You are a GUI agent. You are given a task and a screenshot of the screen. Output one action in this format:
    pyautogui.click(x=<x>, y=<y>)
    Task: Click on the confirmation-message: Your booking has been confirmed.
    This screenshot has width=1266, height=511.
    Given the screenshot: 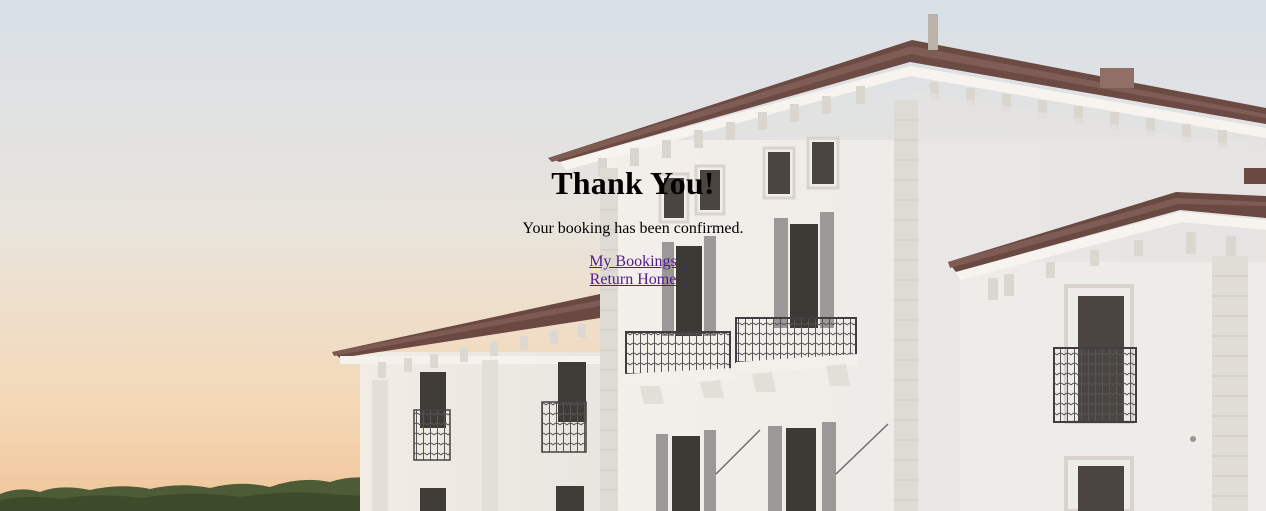 What is the action you would take?
    pyautogui.click(x=633, y=228)
    